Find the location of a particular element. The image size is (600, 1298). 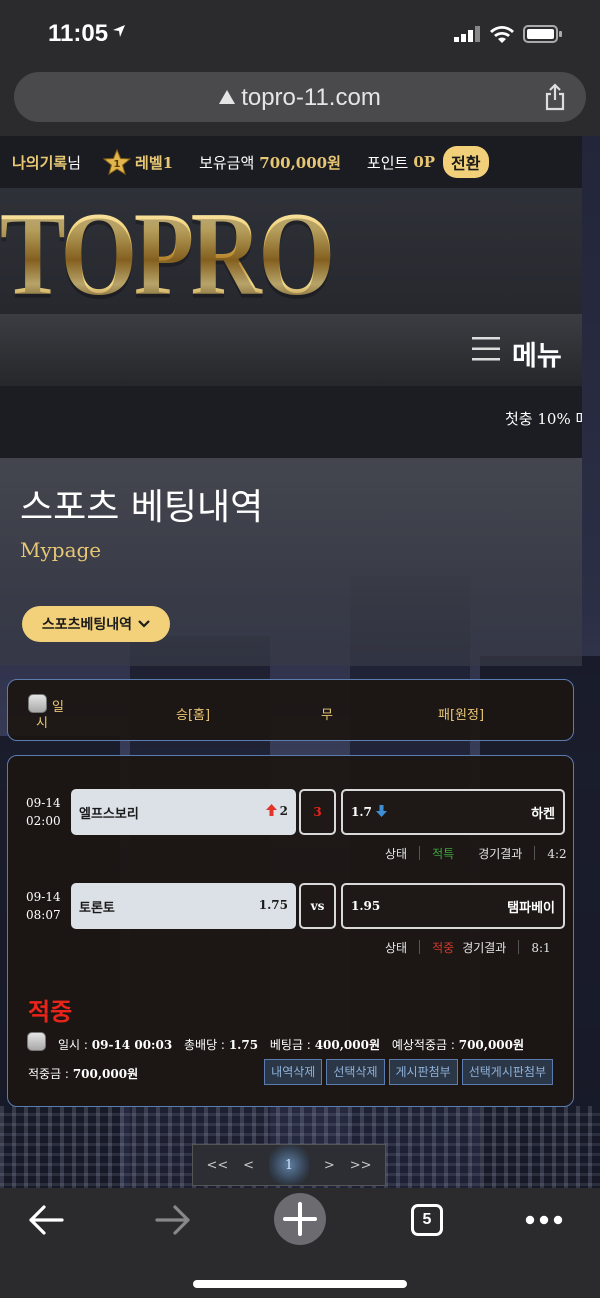

address-text: topro-11.com is located at coordinates (300, 98).